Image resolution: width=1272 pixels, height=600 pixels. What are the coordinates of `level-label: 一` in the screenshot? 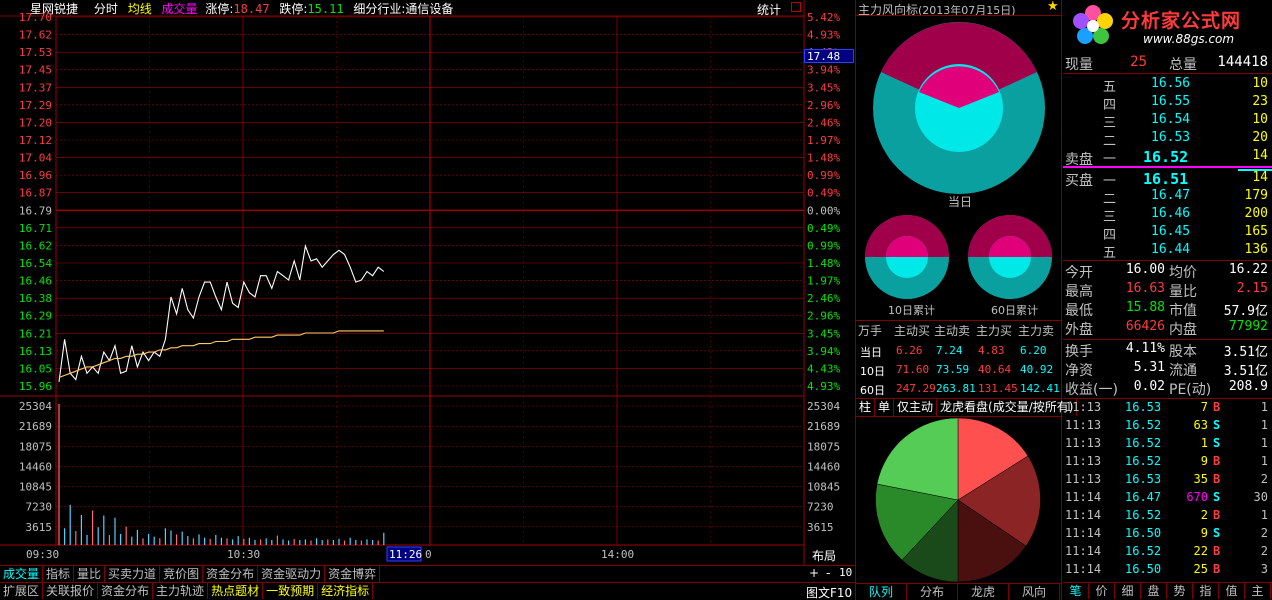 It's located at (1110, 159).